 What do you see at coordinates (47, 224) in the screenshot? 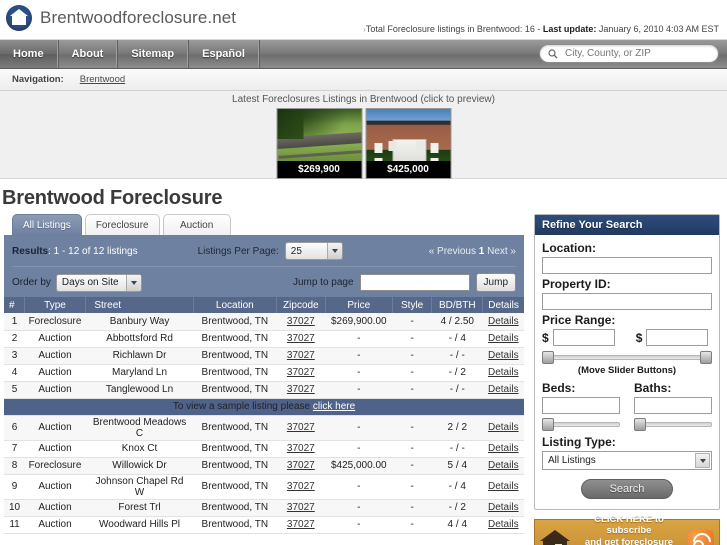
I see `tab-all-listings: All Listings` at bounding box center [47, 224].